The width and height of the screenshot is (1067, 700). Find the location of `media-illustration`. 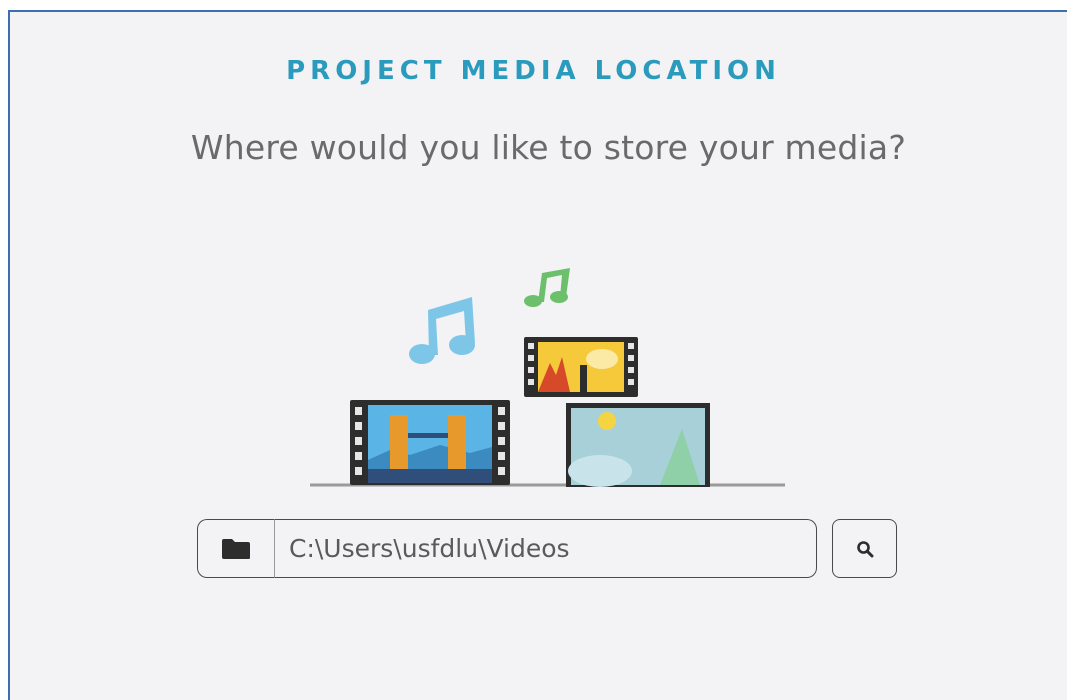

media-illustration is located at coordinates (547, 377).